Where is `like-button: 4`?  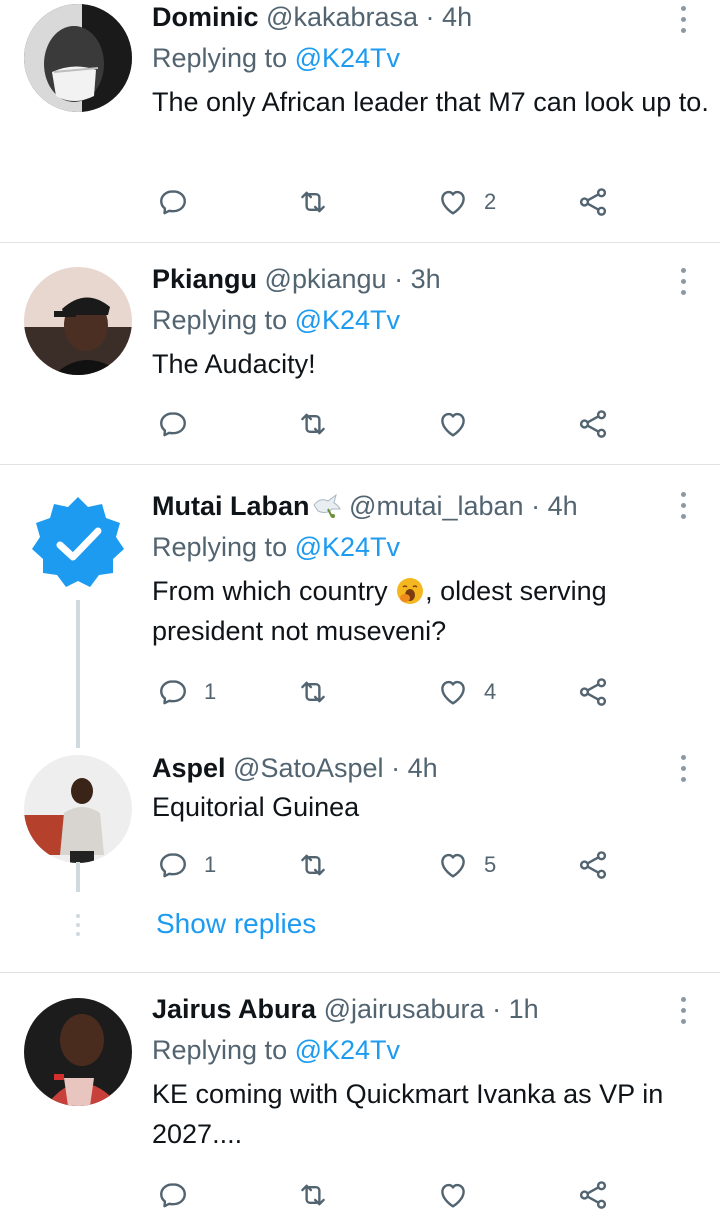 like-button: 4 is located at coordinates (466, 692).